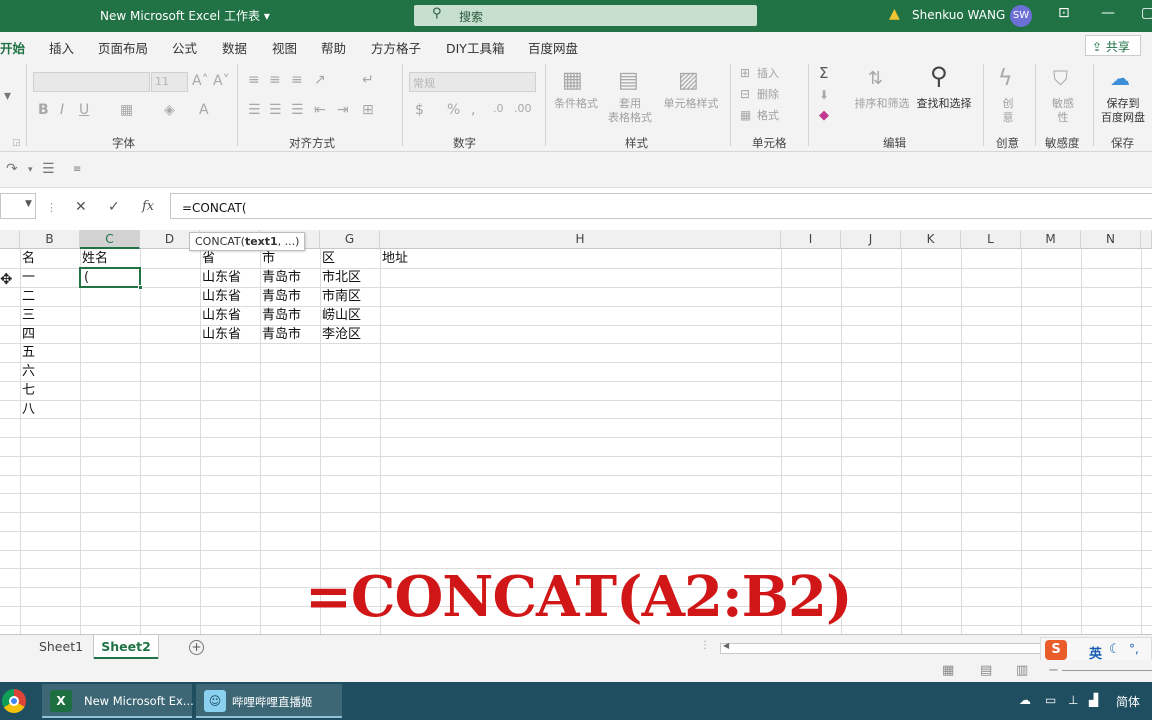  What do you see at coordinates (28, 296) in the screenshot?
I see `cell-b3: 二` at bounding box center [28, 296].